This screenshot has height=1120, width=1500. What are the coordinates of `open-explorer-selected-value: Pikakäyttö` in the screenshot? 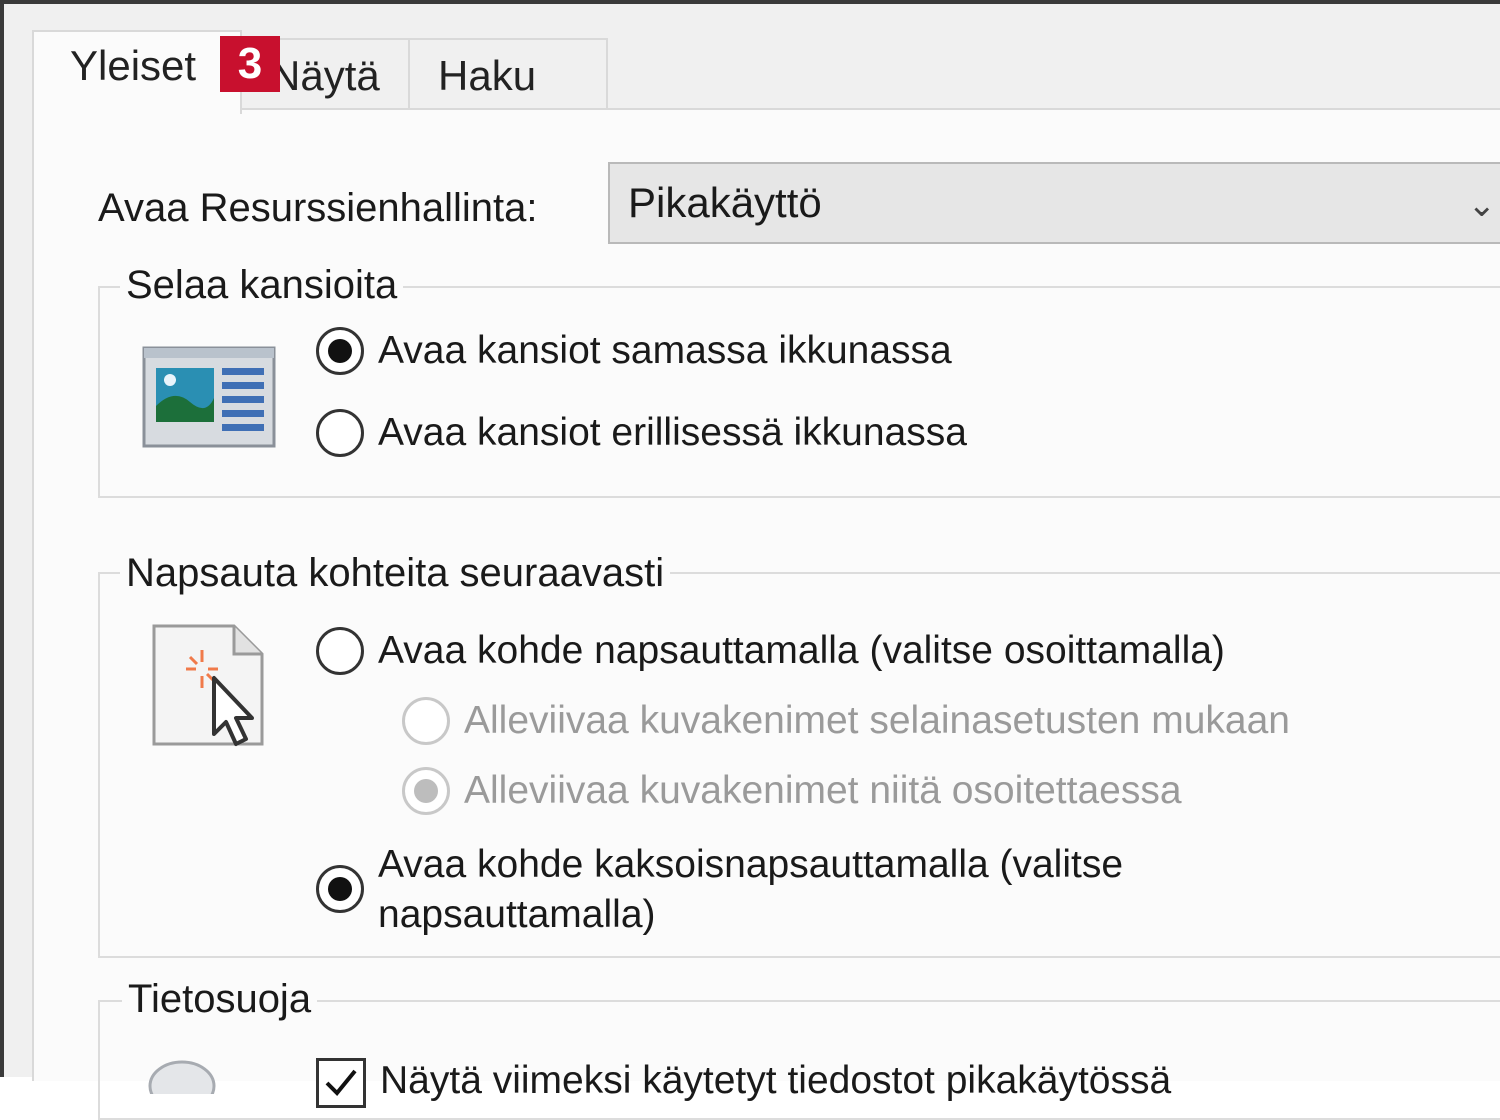 It's located at (725, 202).